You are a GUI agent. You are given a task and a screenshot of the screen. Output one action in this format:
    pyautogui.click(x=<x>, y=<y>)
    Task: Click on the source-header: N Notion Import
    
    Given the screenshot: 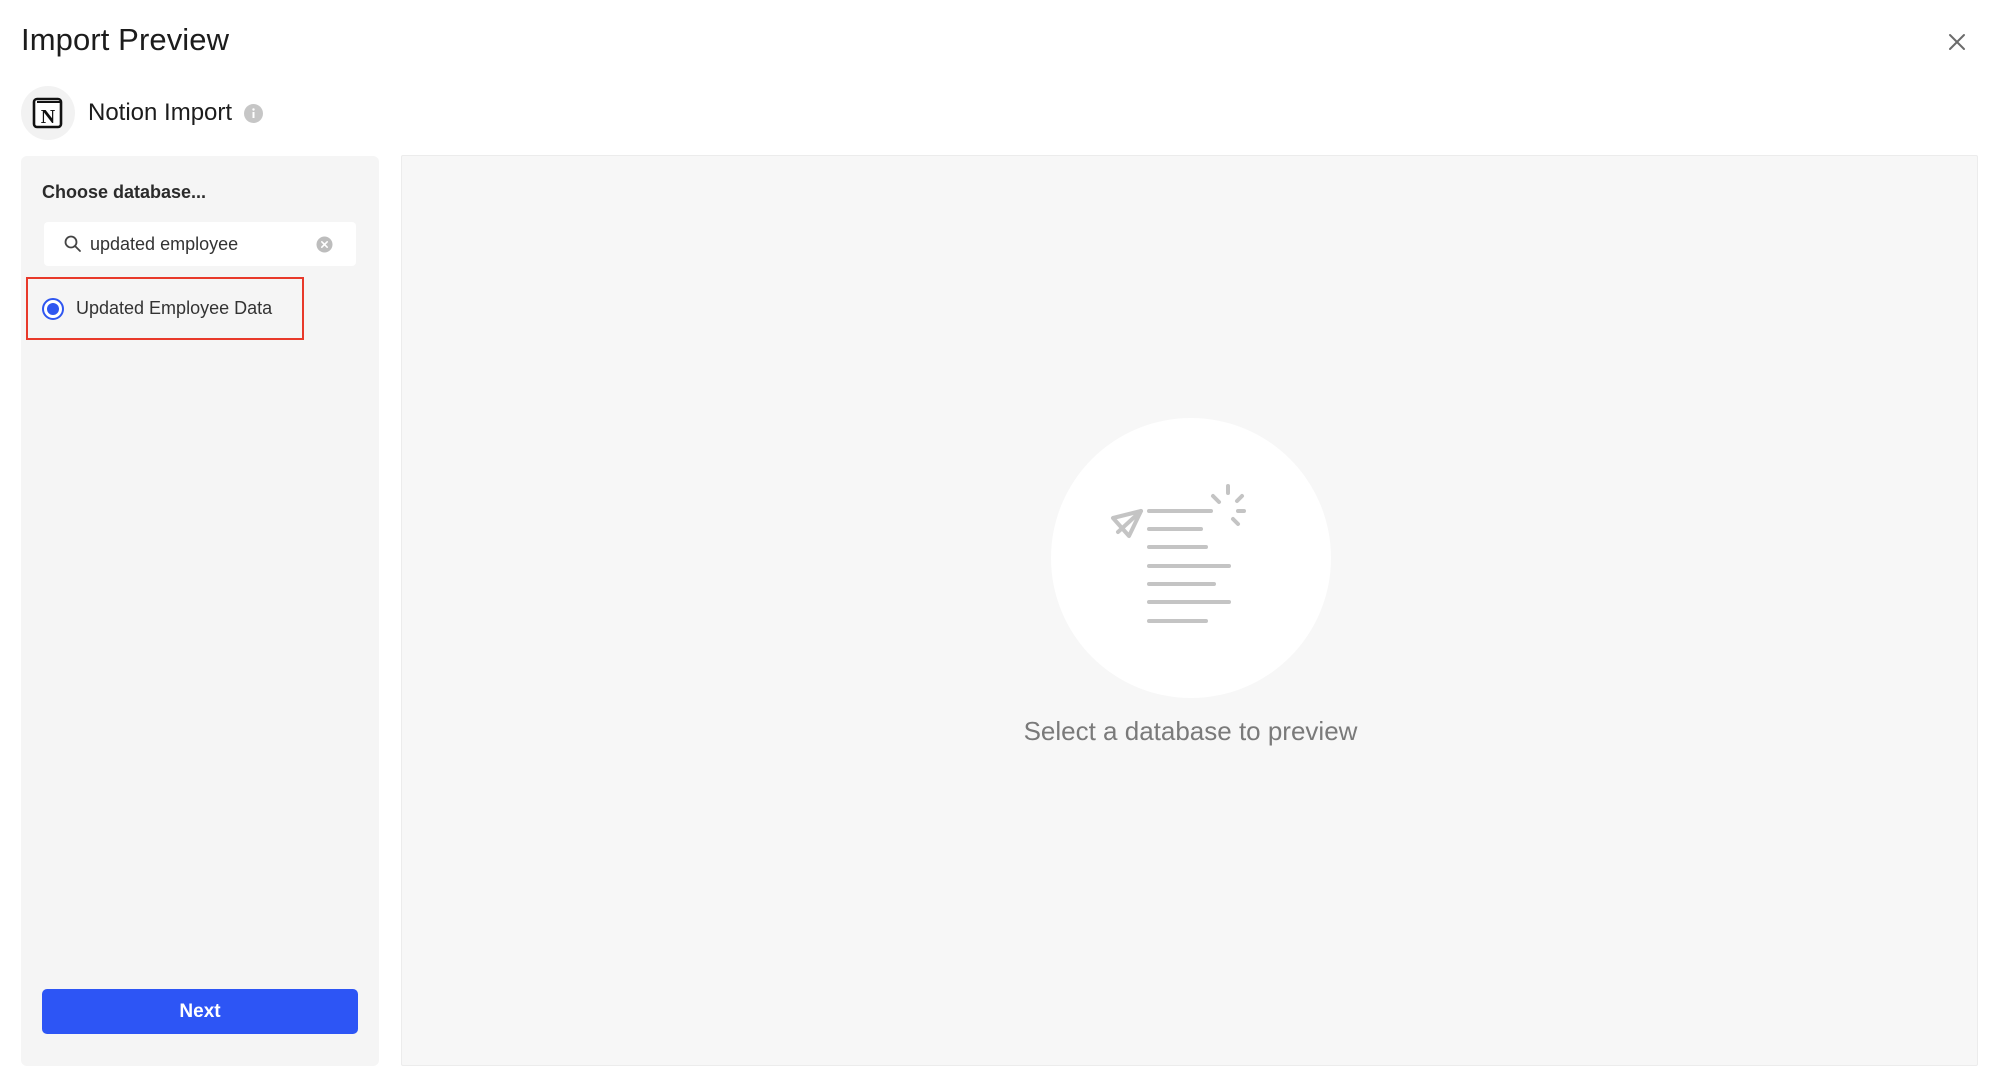 What is the action you would take?
    pyautogui.click(x=142, y=113)
    